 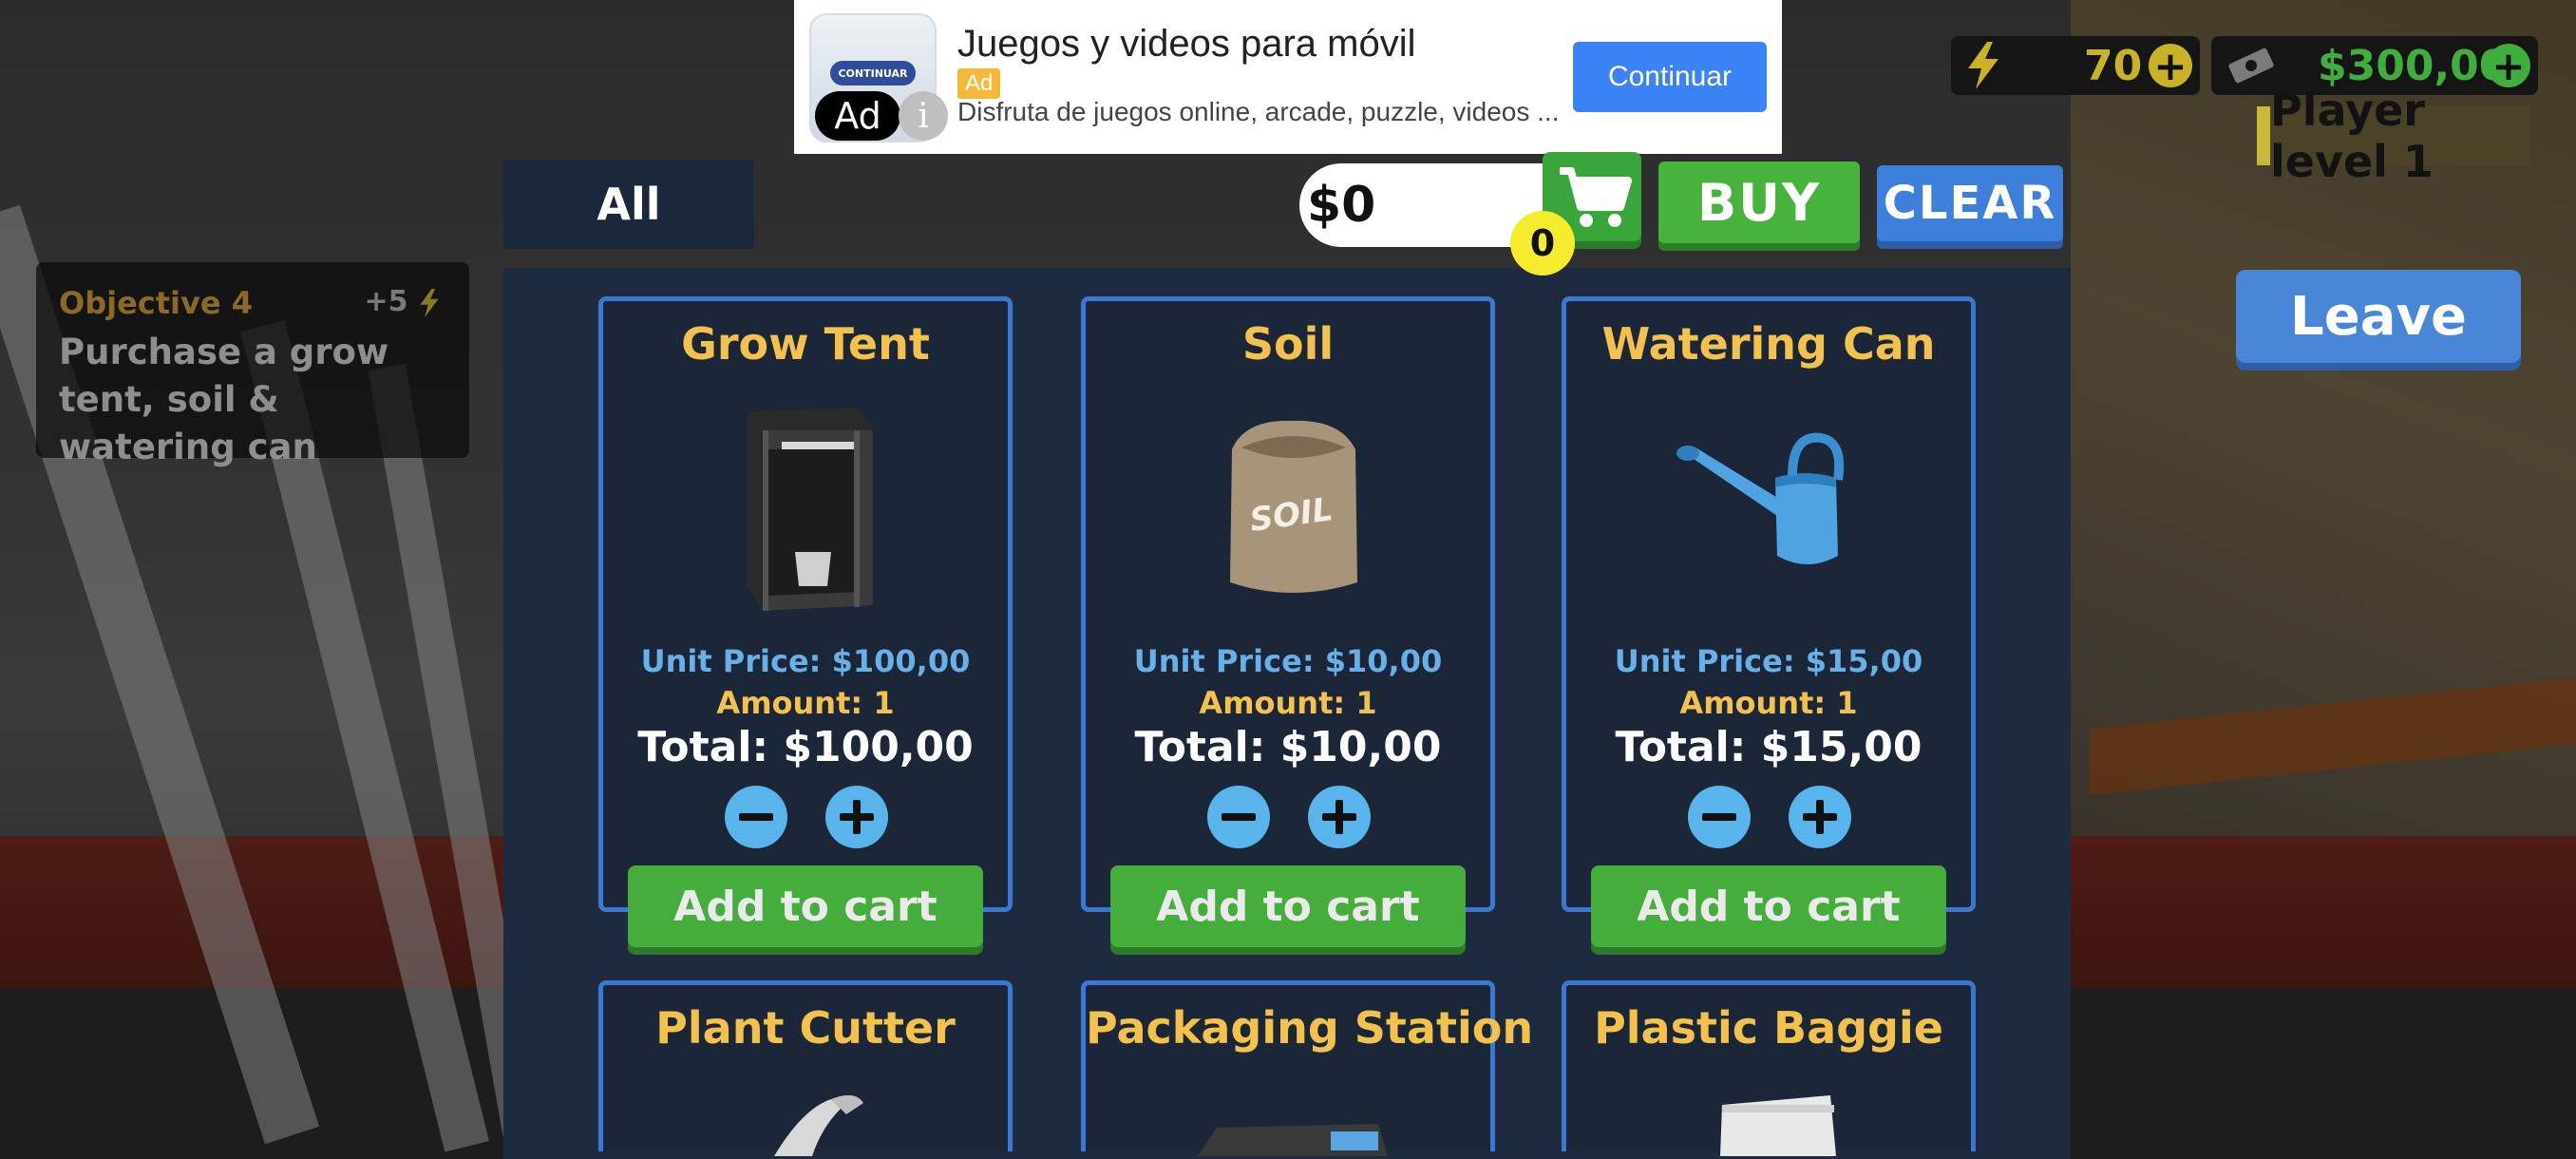 I want to click on filter-tab-all: All, so click(x=628, y=204).